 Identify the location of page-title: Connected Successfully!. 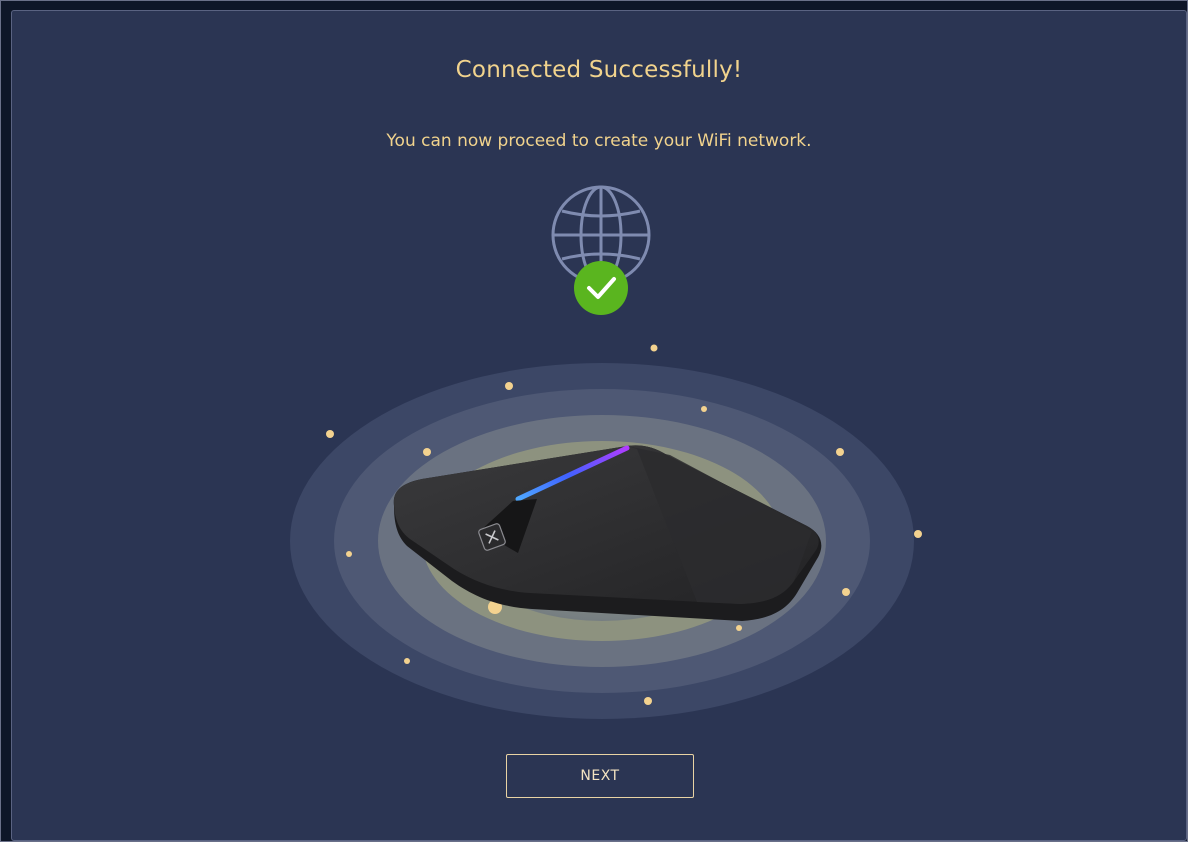
(599, 70).